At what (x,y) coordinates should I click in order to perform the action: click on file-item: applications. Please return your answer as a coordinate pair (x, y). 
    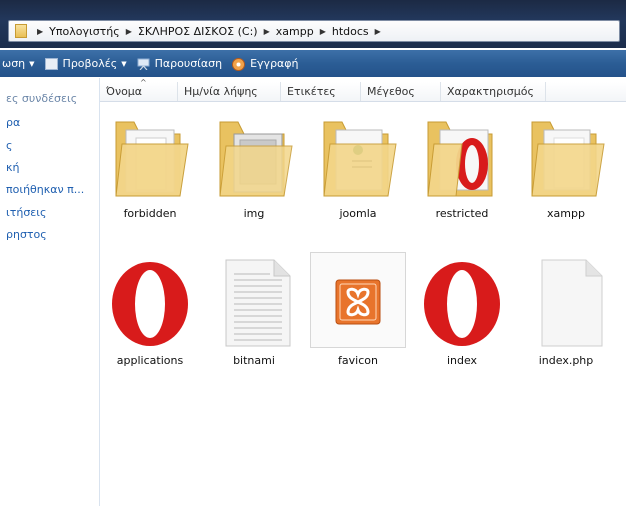
    Looking at the image, I should click on (150, 314).